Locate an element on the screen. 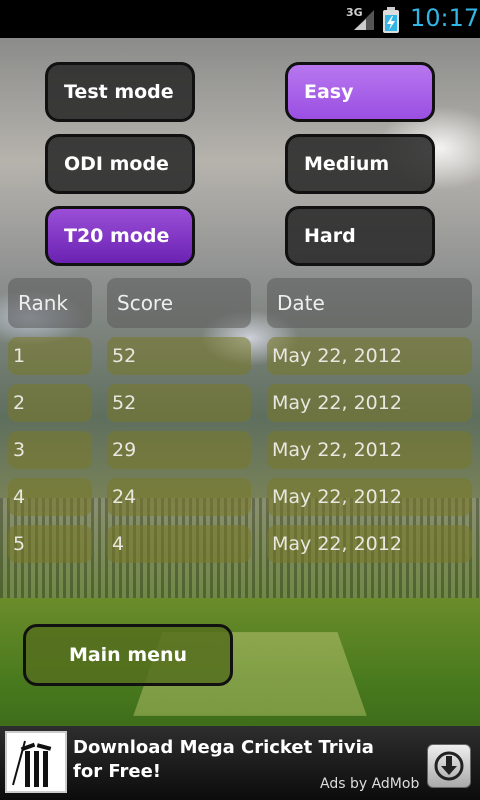 Image resolution: width=480 pixels, height=800 pixels. score-cell: 24 is located at coordinates (179, 497).